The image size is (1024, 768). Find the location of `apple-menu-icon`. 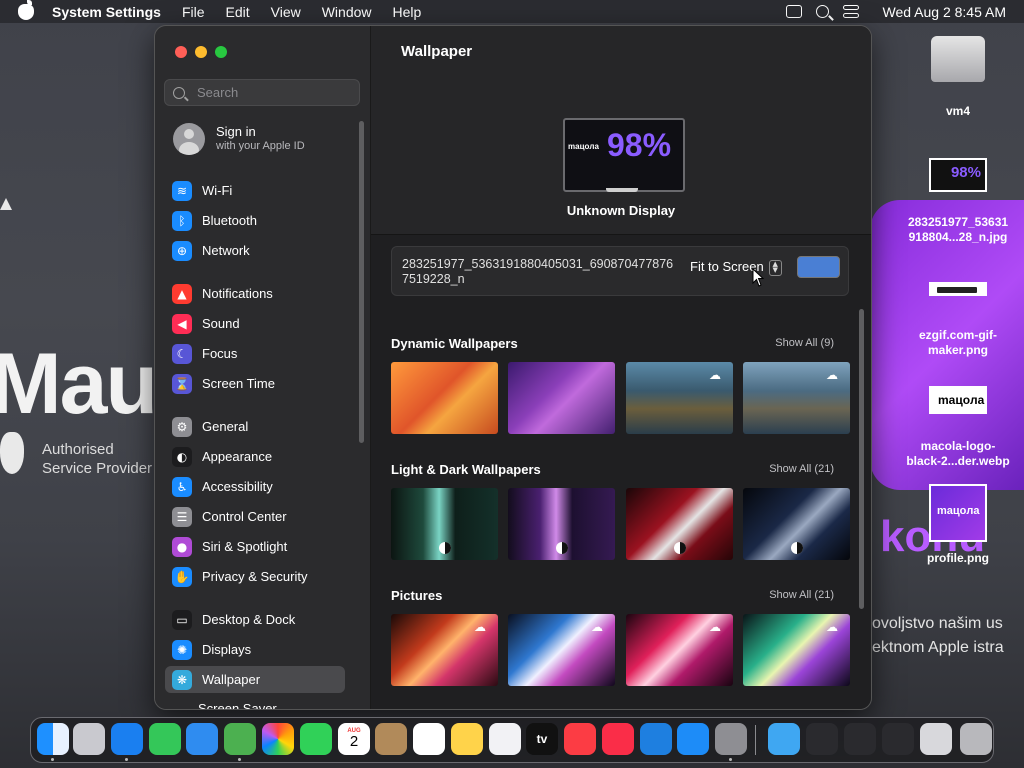

apple-menu-icon is located at coordinates (26, 10).